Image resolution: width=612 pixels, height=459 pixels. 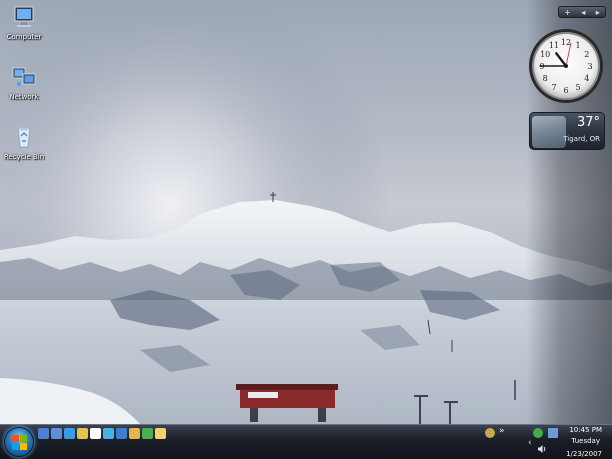 I want to click on note-icon, so click(x=160, y=433).